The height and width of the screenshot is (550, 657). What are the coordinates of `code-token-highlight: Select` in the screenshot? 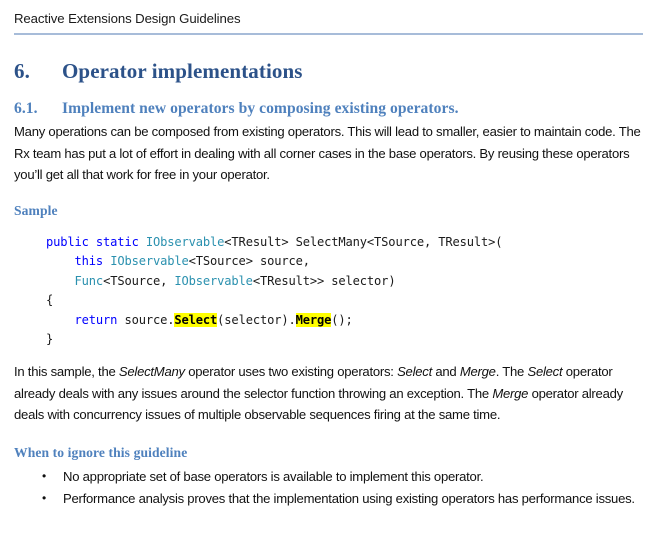 It's located at (196, 319).